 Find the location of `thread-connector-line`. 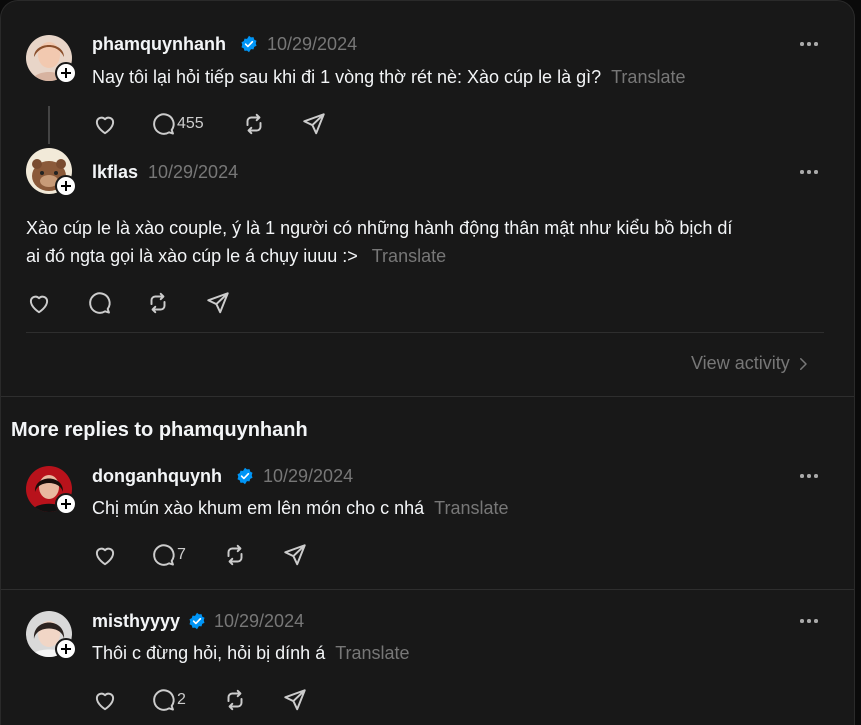

thread-connector-line is located at coordinates (49, 125).